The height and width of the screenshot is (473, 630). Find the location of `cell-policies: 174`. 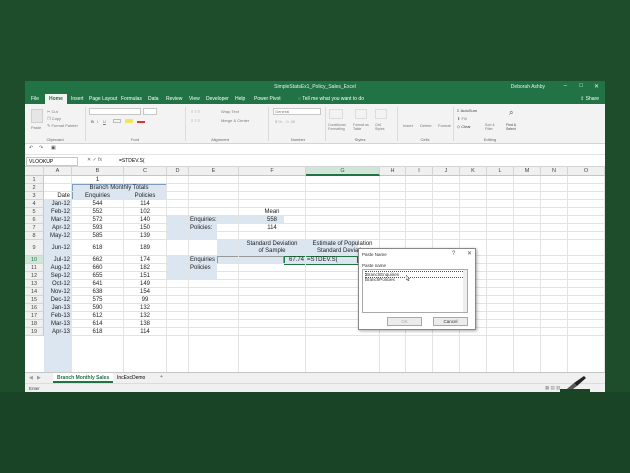

cell-policies: 174 is located at coordinates (145, 260).